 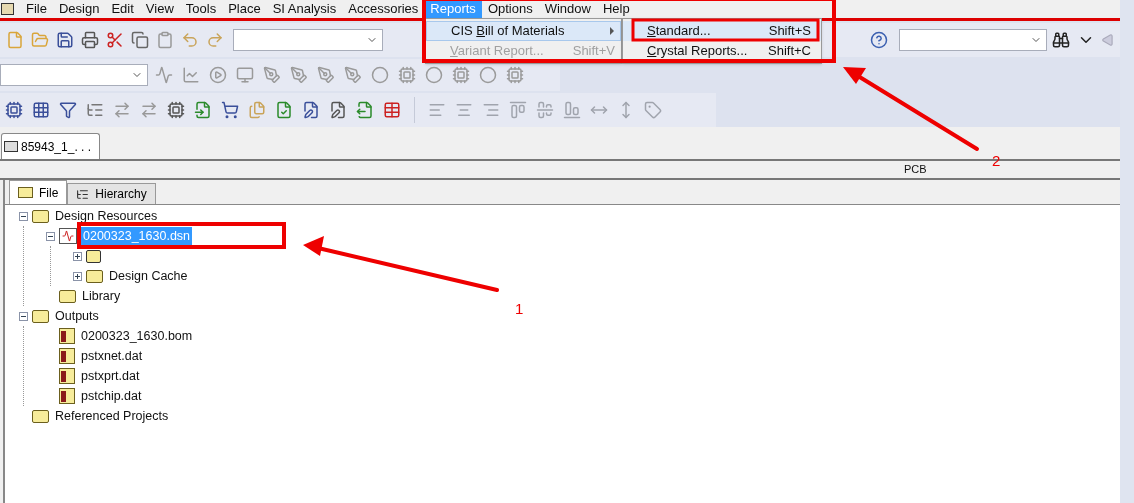 I want to click on annotation-number: 2, so click(x=996, y=161).